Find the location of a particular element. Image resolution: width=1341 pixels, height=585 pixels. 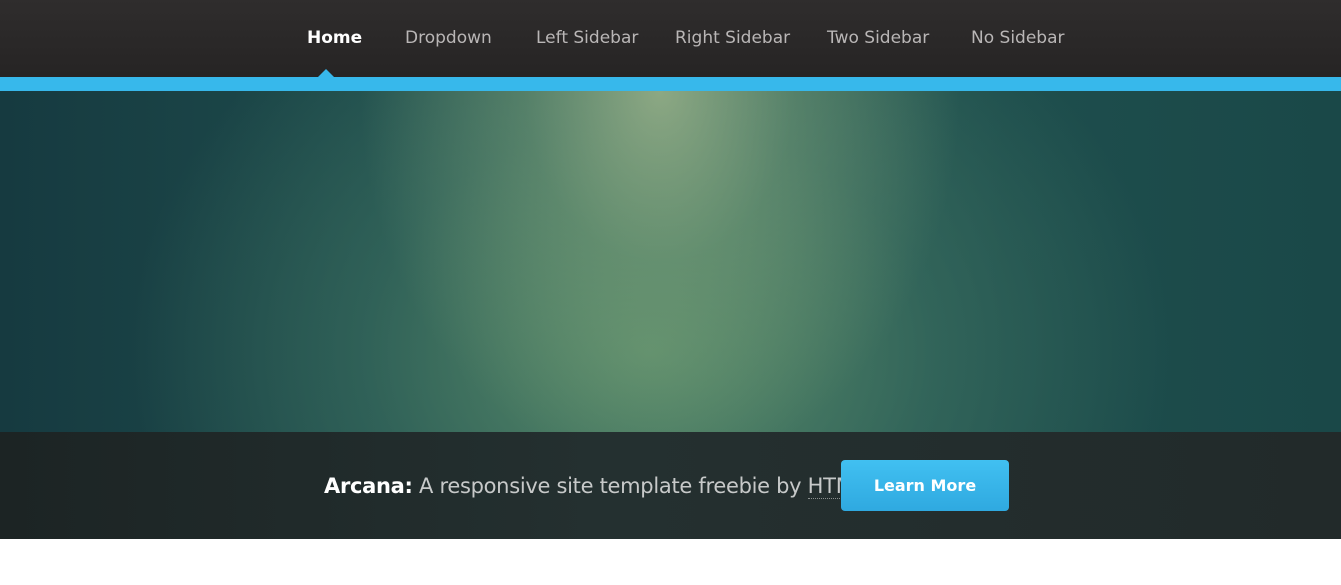

accent-bar is located at coordinates (670, 84).